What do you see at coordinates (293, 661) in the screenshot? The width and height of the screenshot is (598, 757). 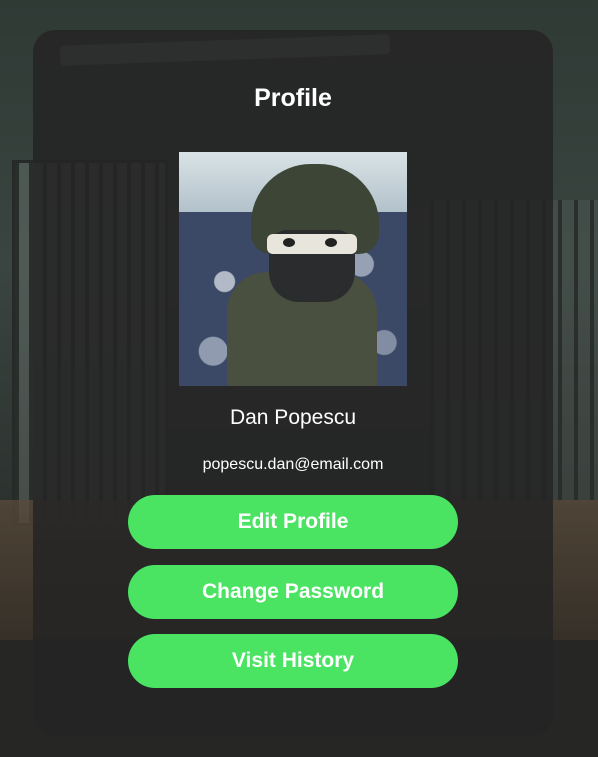 I see `visit-history-button: Visit History` at bounding box center [293, 661].